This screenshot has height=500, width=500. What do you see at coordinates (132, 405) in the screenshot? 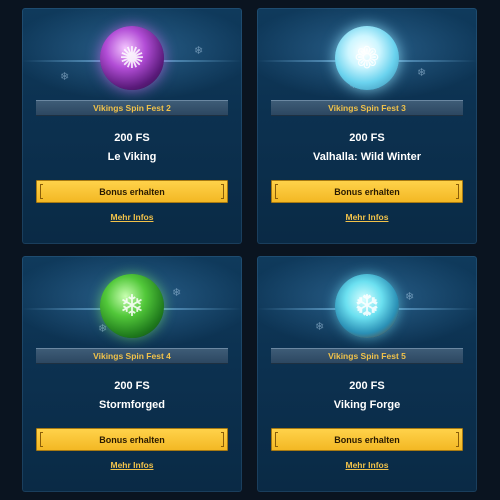
I see `game-name: Stormforged` at bounding box center [132, 405].